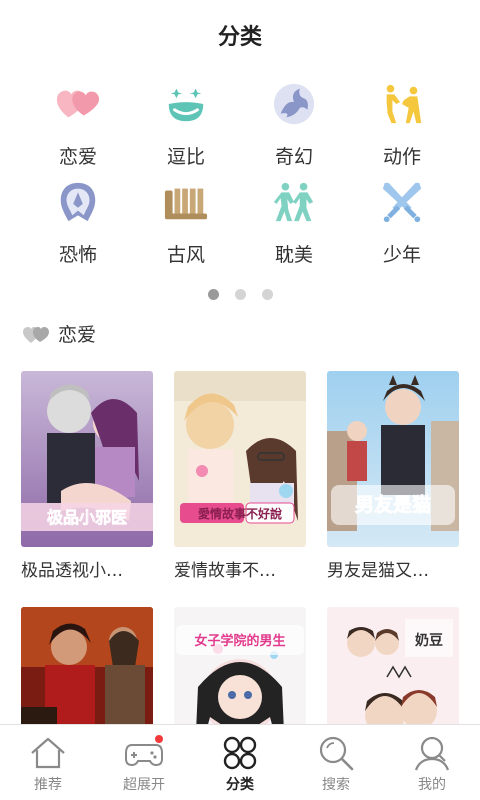  I want to click on tab-profile: 我的, so click(432, 762).